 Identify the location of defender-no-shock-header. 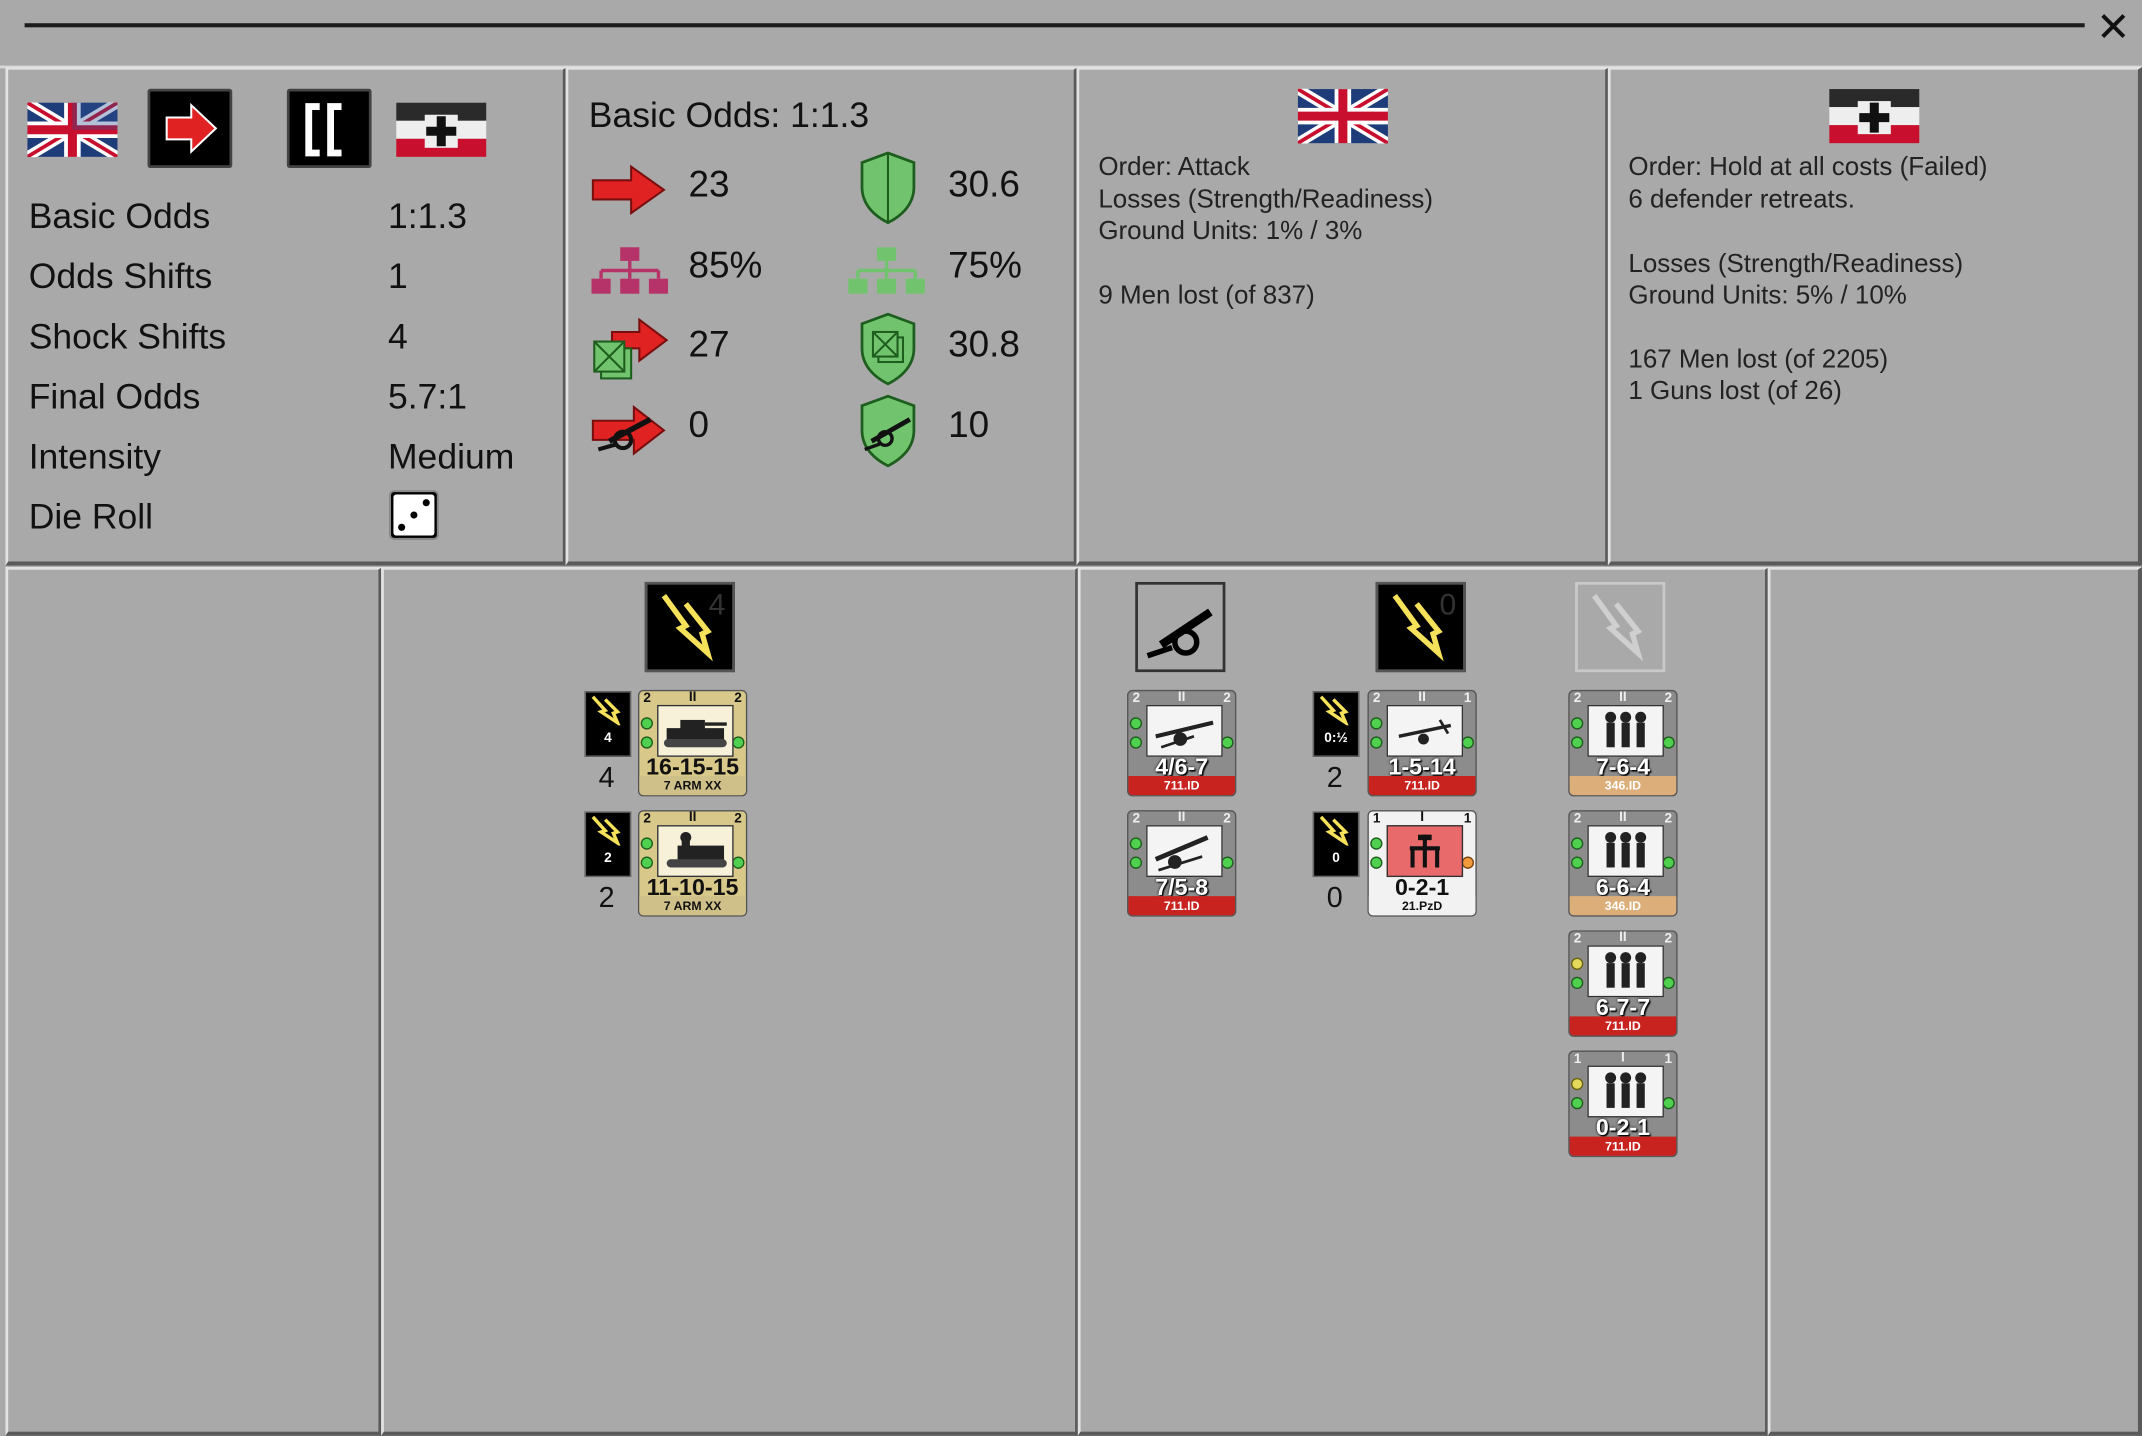
(1620, 627).